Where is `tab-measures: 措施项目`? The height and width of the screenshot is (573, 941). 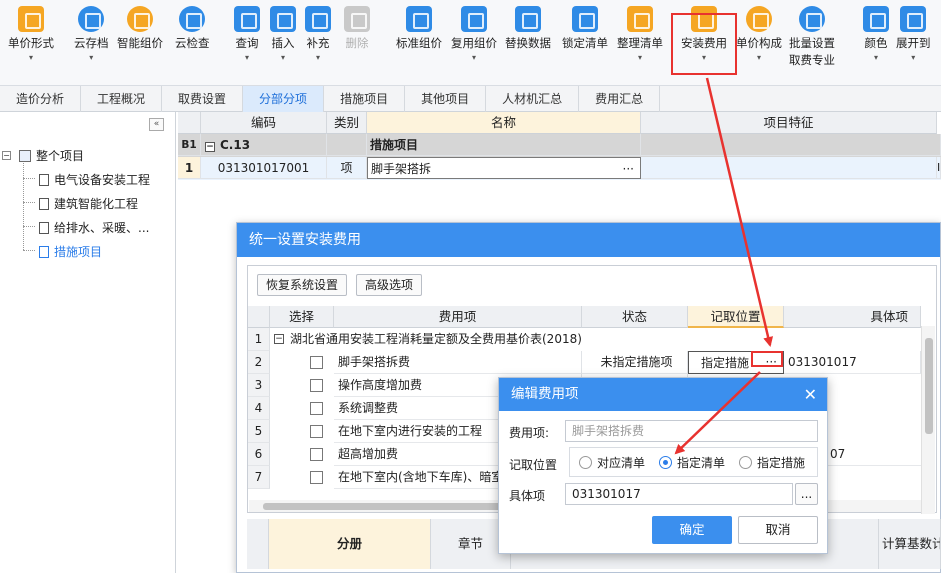
tab-measures: 措施项目 is located at coordinates (365, 99).